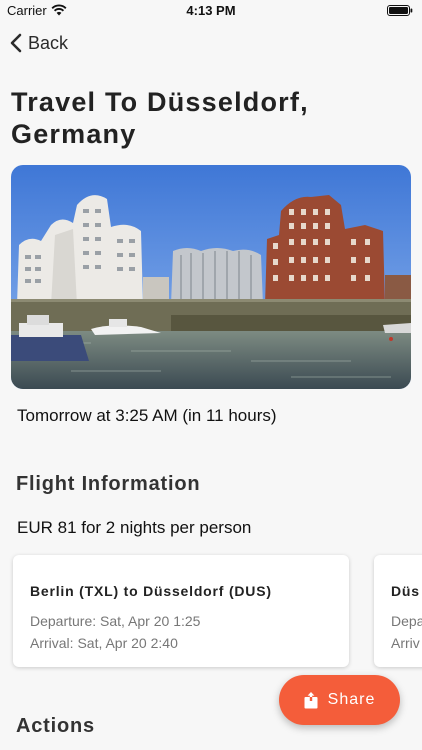  Describe the element at coordinates (55, 726) in the screenshot. I see `actions-heading: Actions` at that location.